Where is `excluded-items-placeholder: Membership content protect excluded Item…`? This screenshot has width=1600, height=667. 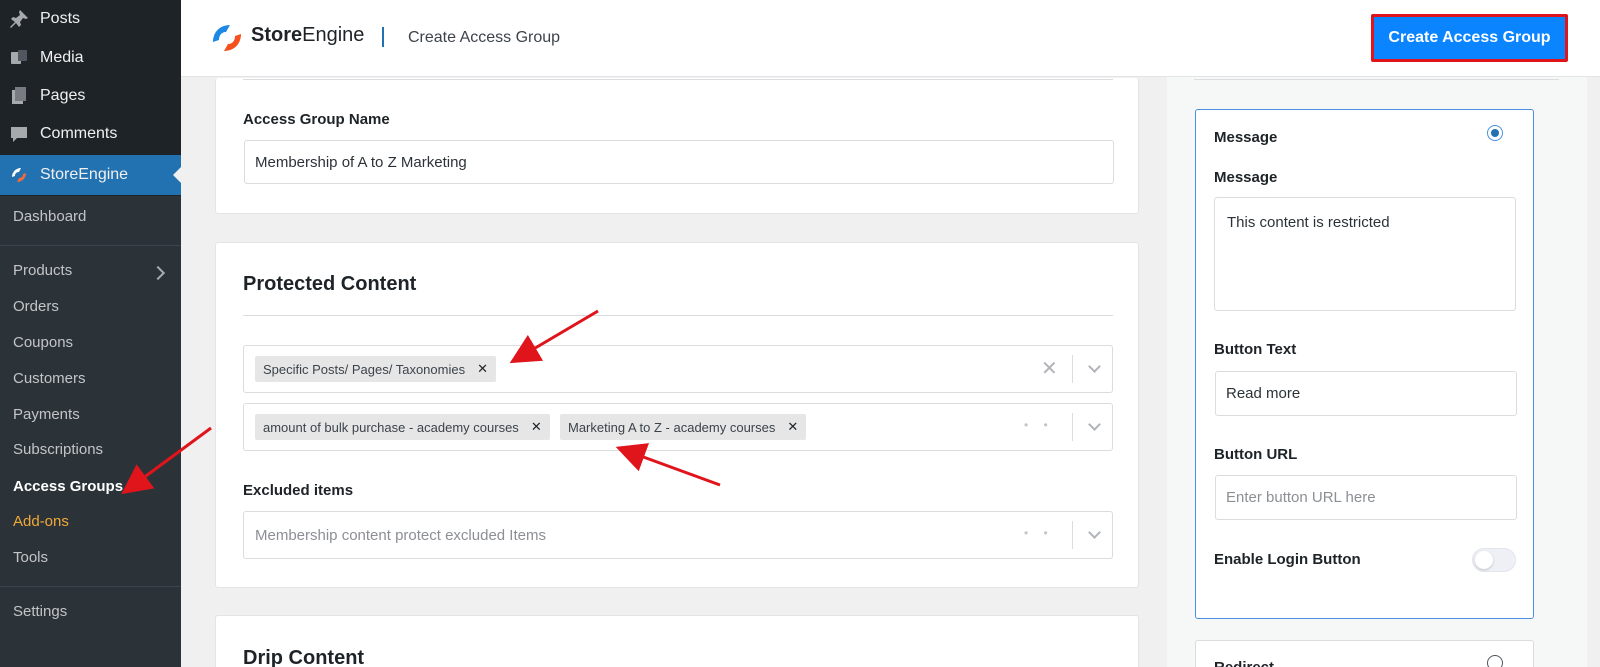 excluded-items-placeholder: Membership content protect excluded Item… is located at coordinates (400, 535).